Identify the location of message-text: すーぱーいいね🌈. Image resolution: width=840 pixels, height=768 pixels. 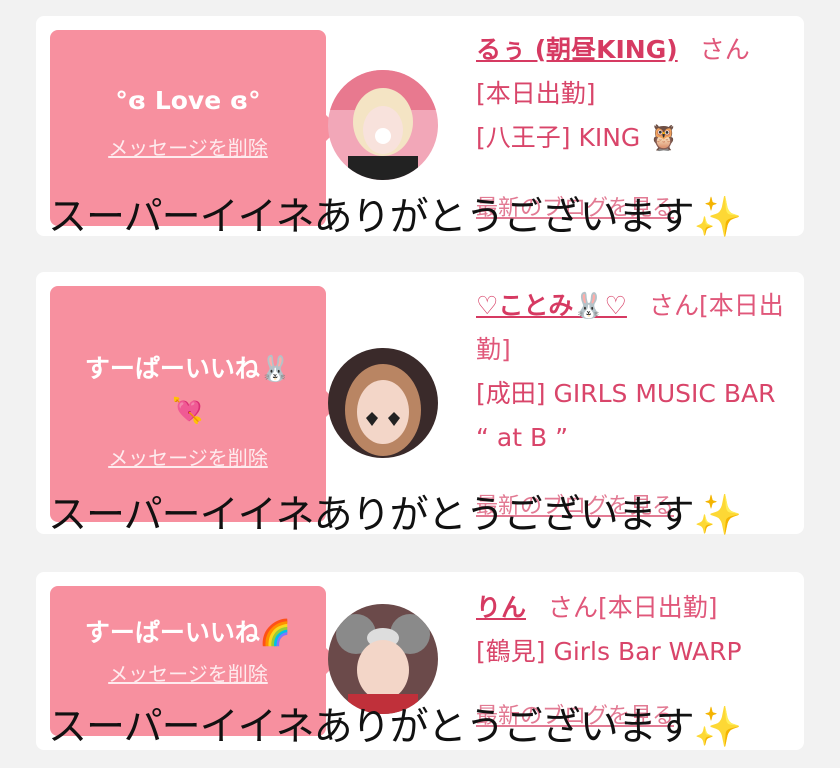
(188, 632).